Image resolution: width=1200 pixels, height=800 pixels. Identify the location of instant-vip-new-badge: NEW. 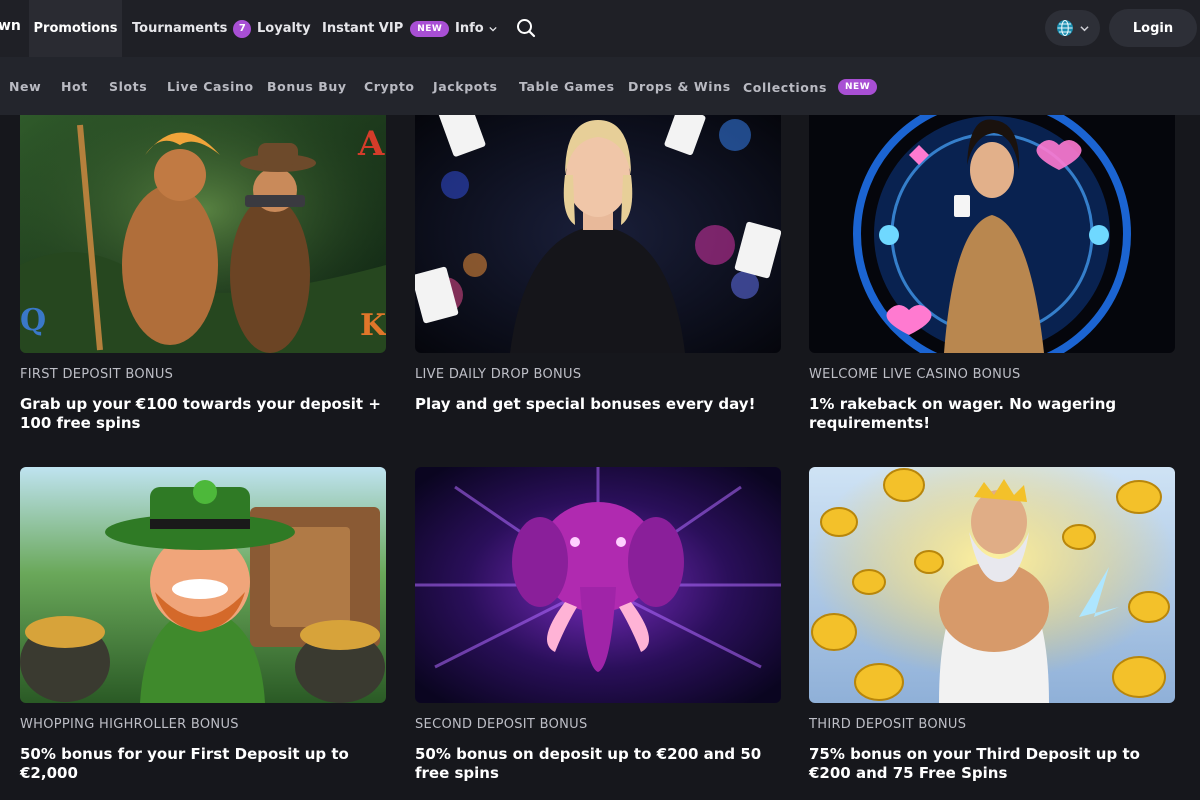
(430, 28).